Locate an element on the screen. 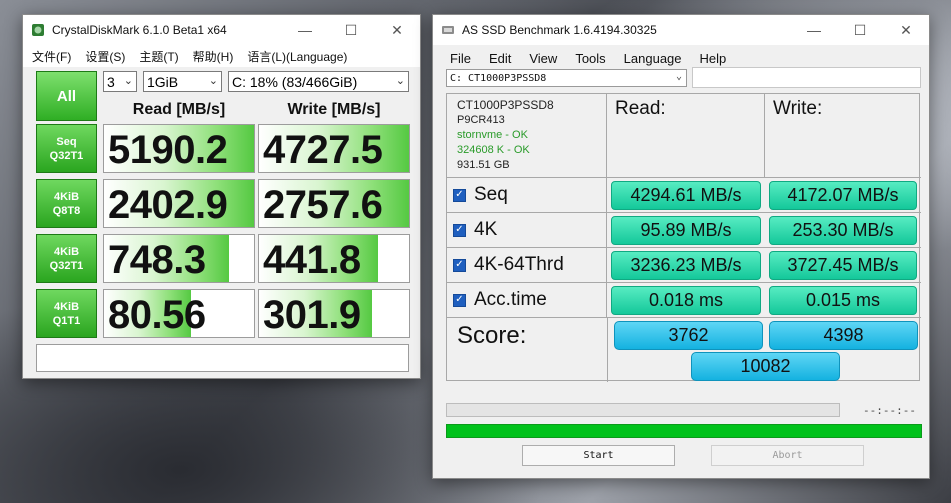 This screenshot has width=951, height=503. test-progress-bar is located at coordinates (643, 410).